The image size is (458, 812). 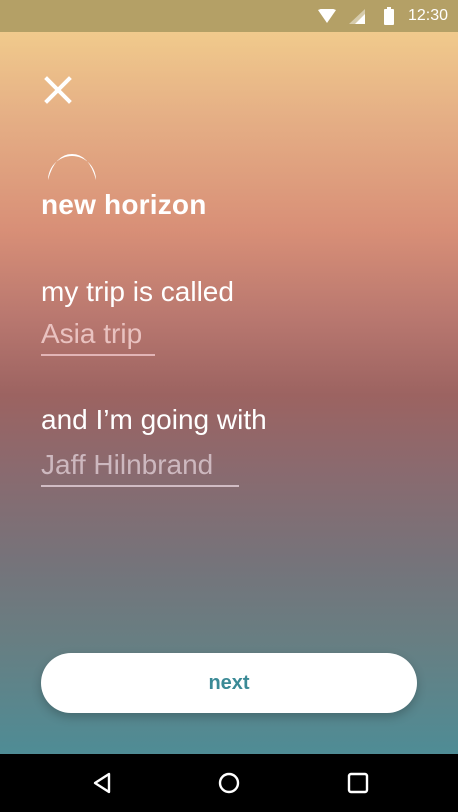 I want to click on app-title: new horizon, so click(x=124, y=204).